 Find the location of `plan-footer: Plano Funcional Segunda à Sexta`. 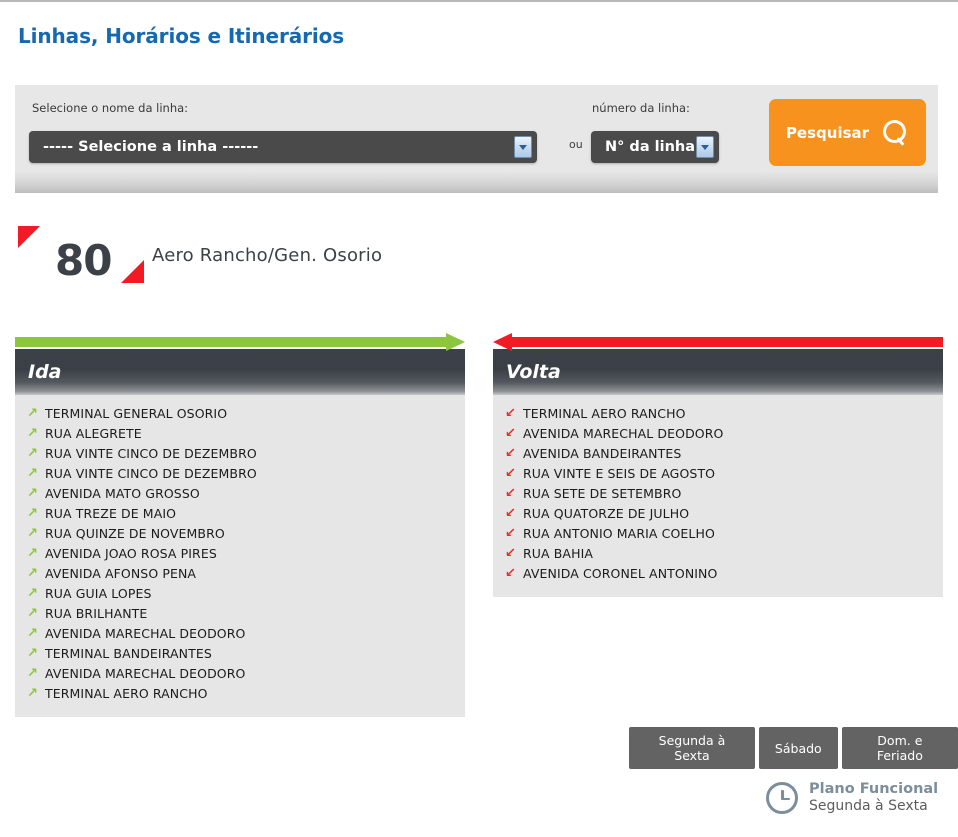

plan-footer: Plano Funcional Segunda à Sexta is located at coordinates (852, 798).